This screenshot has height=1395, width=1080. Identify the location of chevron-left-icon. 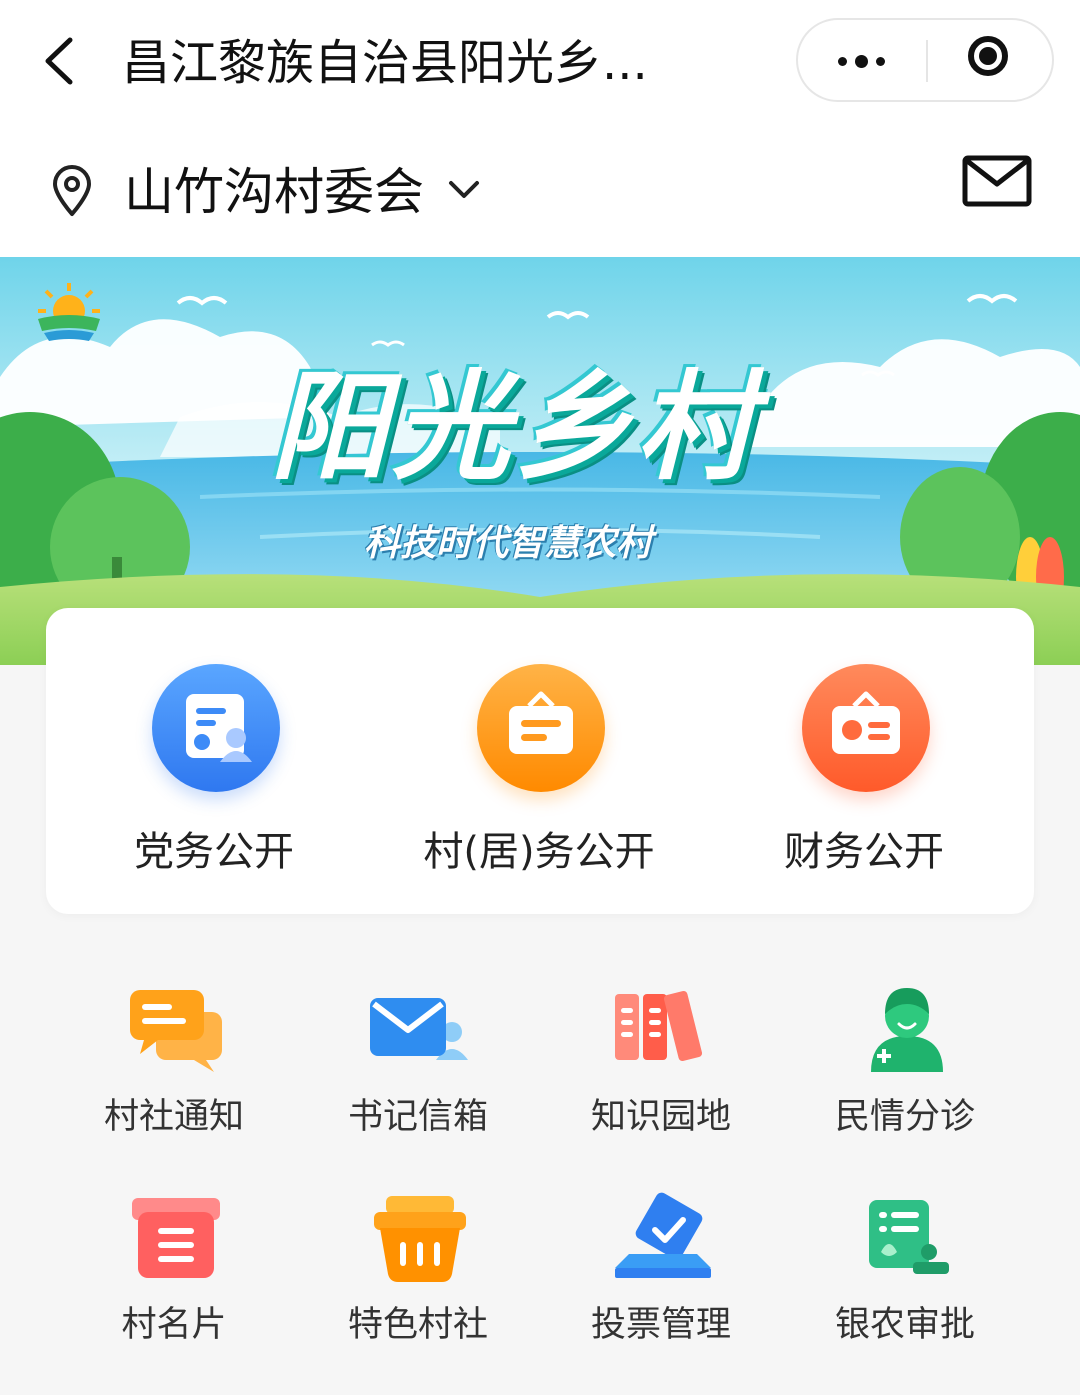
(60, 61).